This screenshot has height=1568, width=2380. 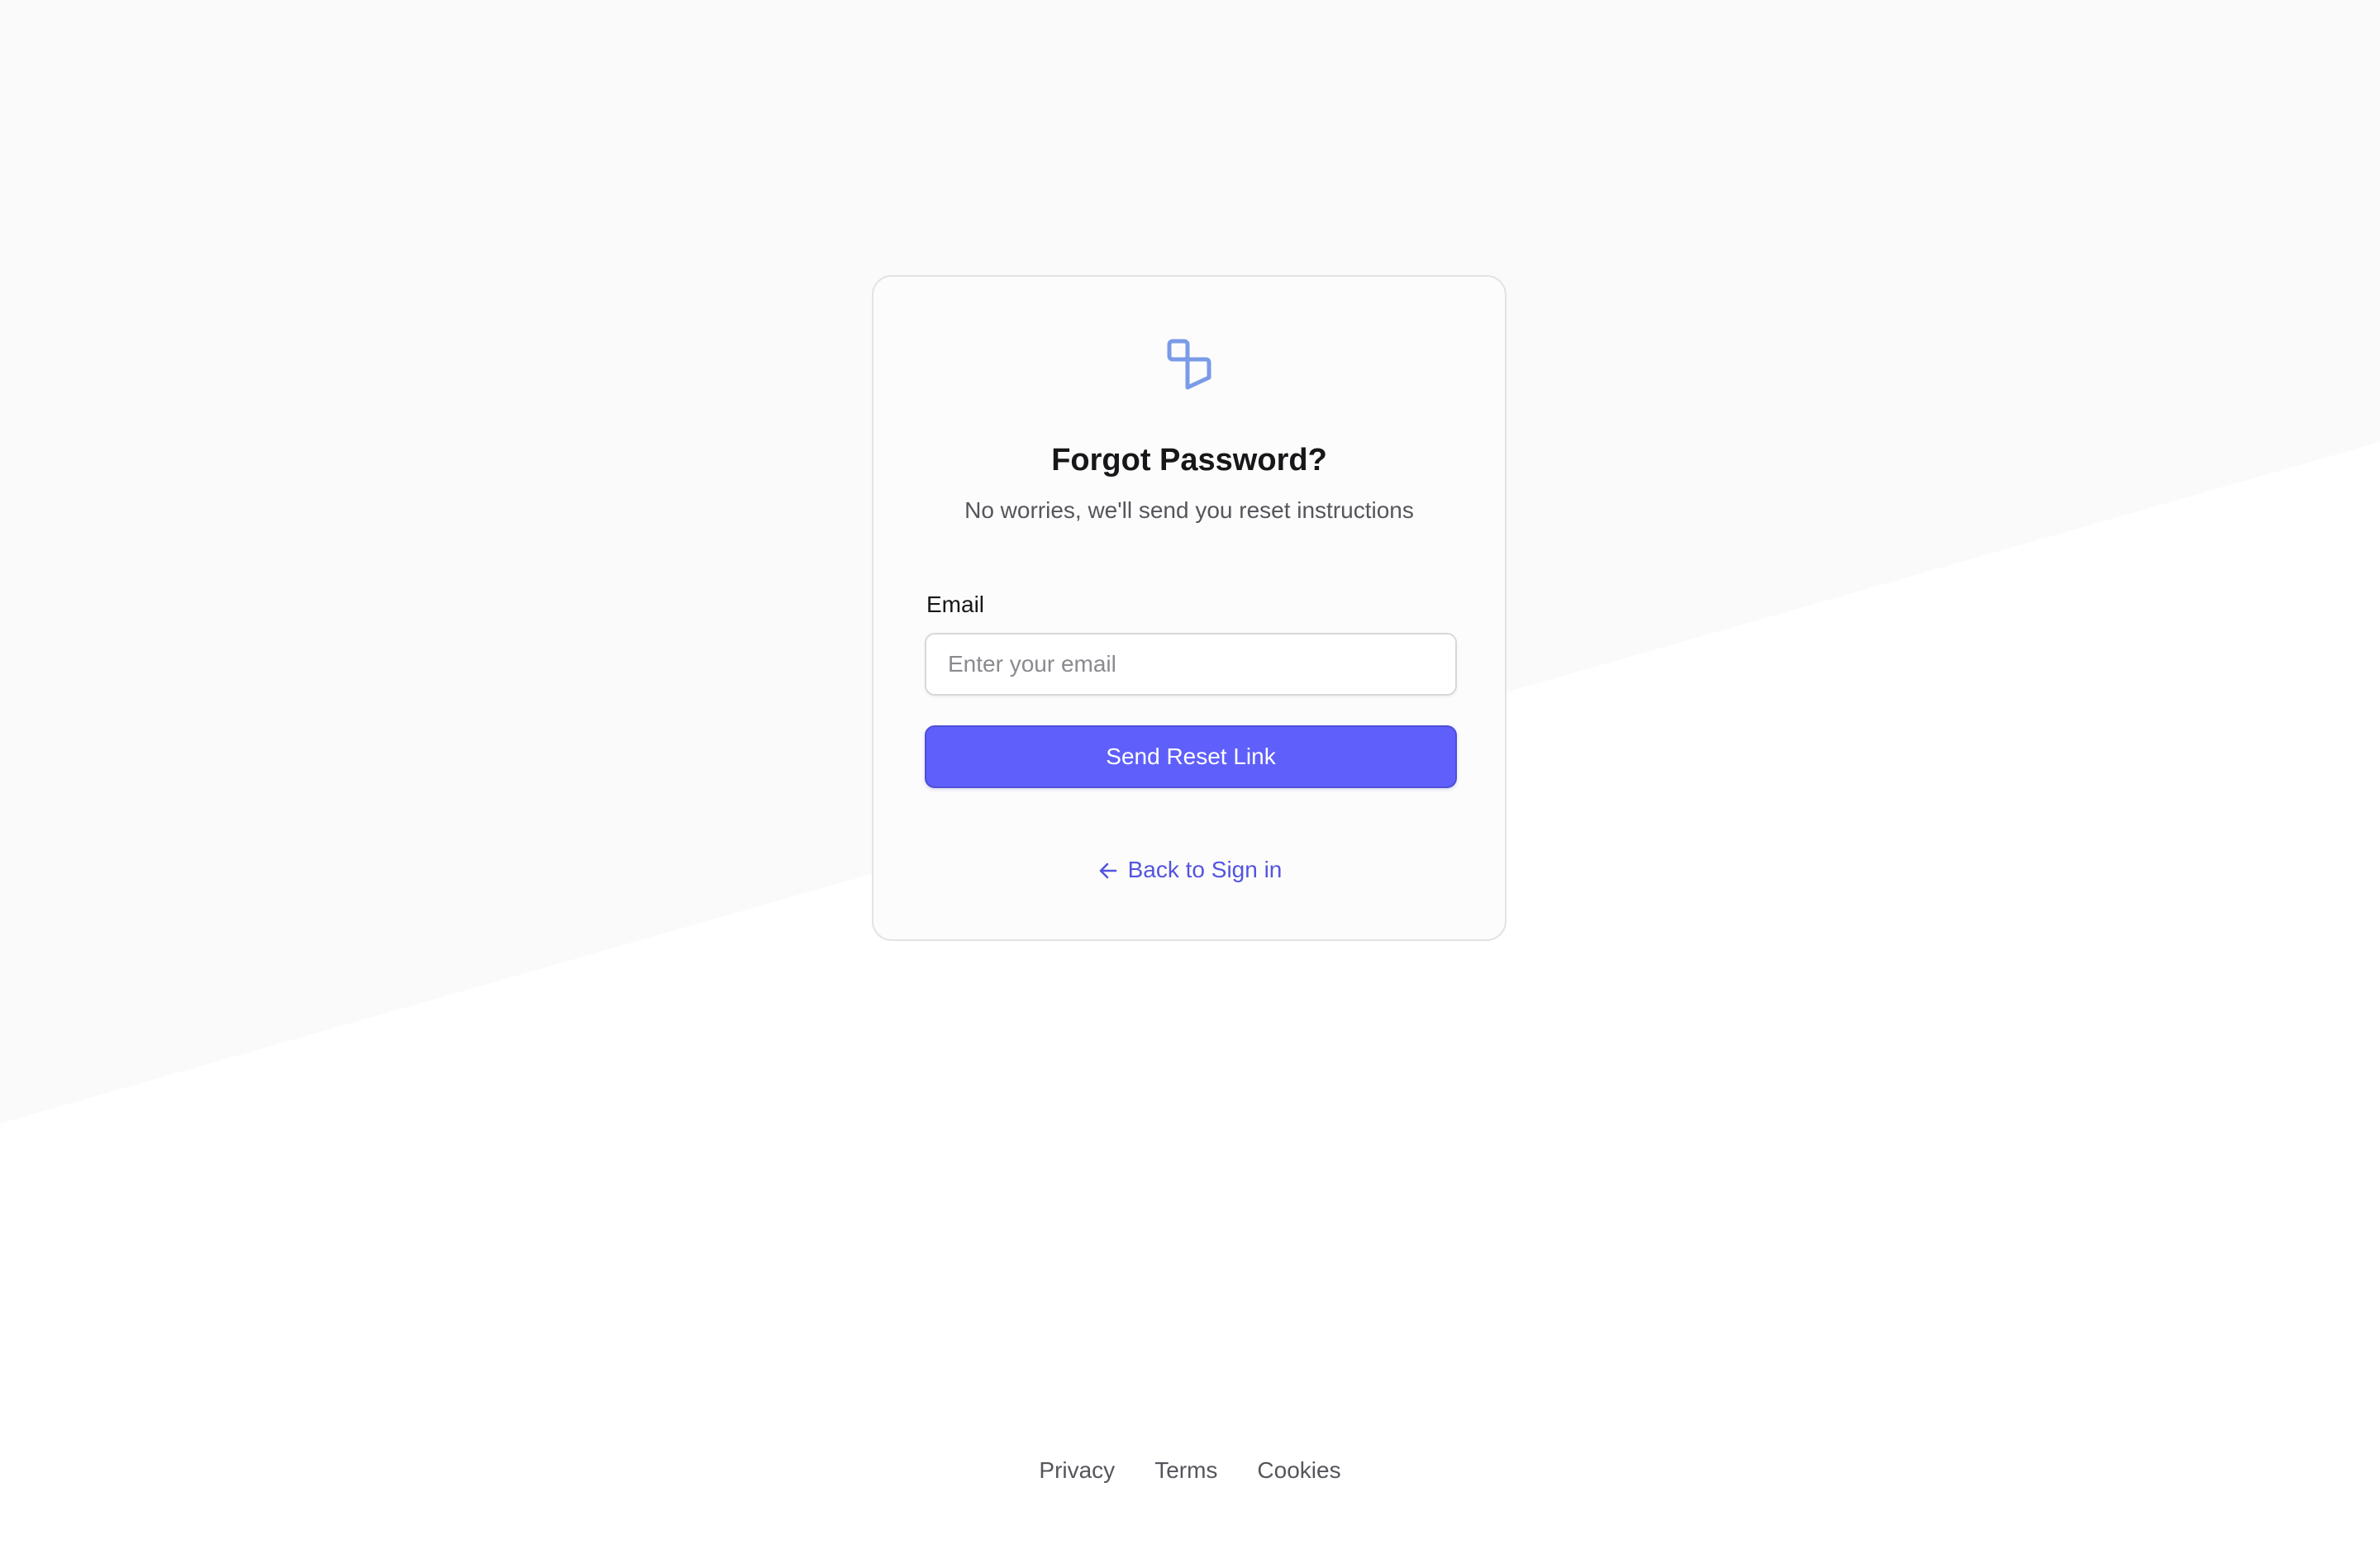 I want to click on back-to-sign-in-label: Back to Sign in, so click(x=1205, y=869).